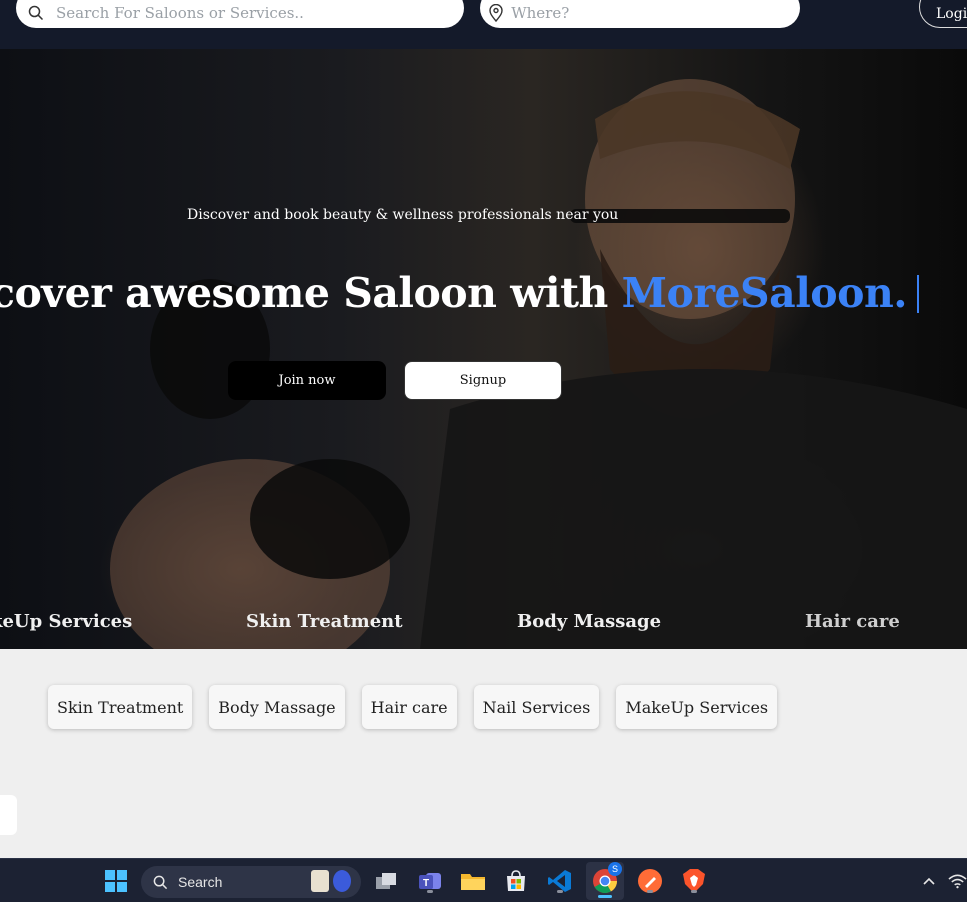 The image size is (967, 902). I want to click on marquee-item: keUp Services, so click(66, 621).